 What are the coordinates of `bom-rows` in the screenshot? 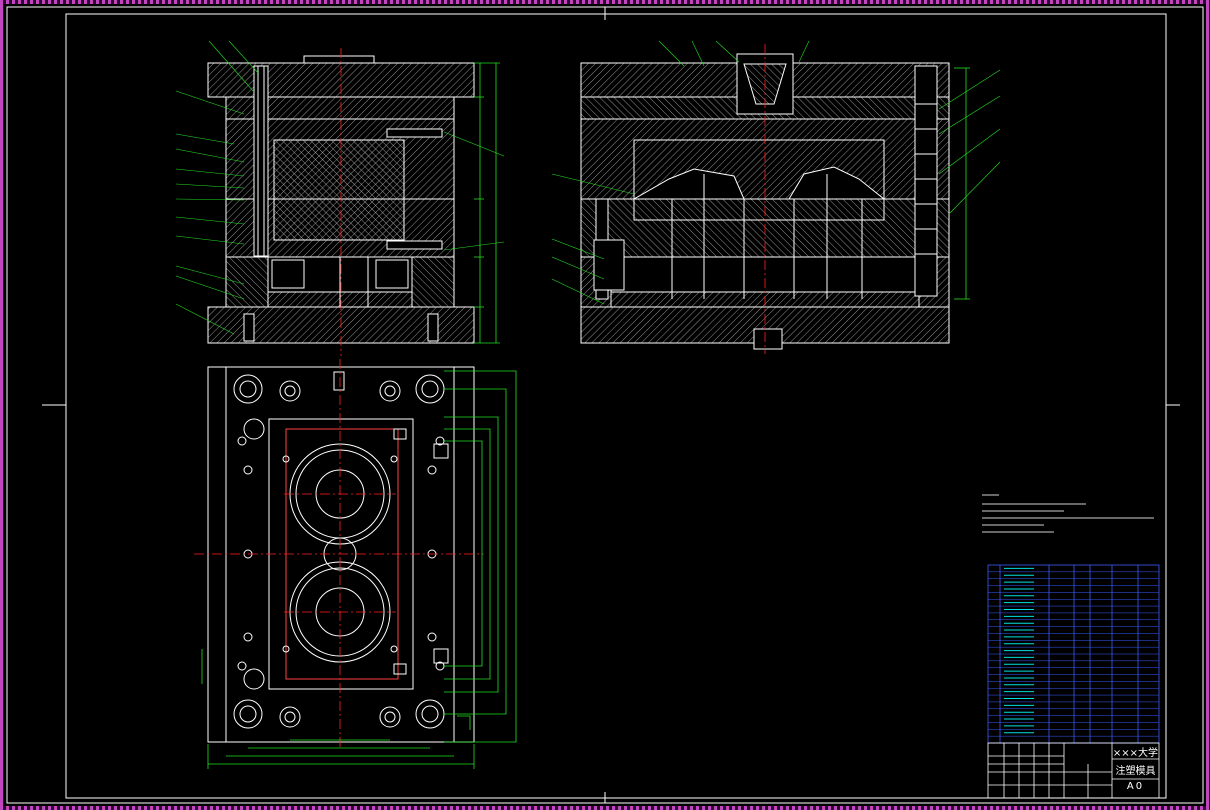 It's located at (1073, 652).